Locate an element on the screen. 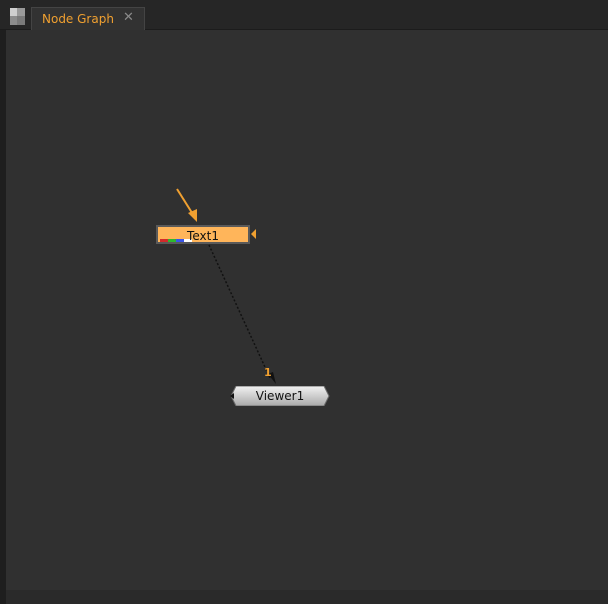 Image resolution: width=608 pixels, height=604 pixels. node-text1: Text1 is located at coordinates (203, 234).